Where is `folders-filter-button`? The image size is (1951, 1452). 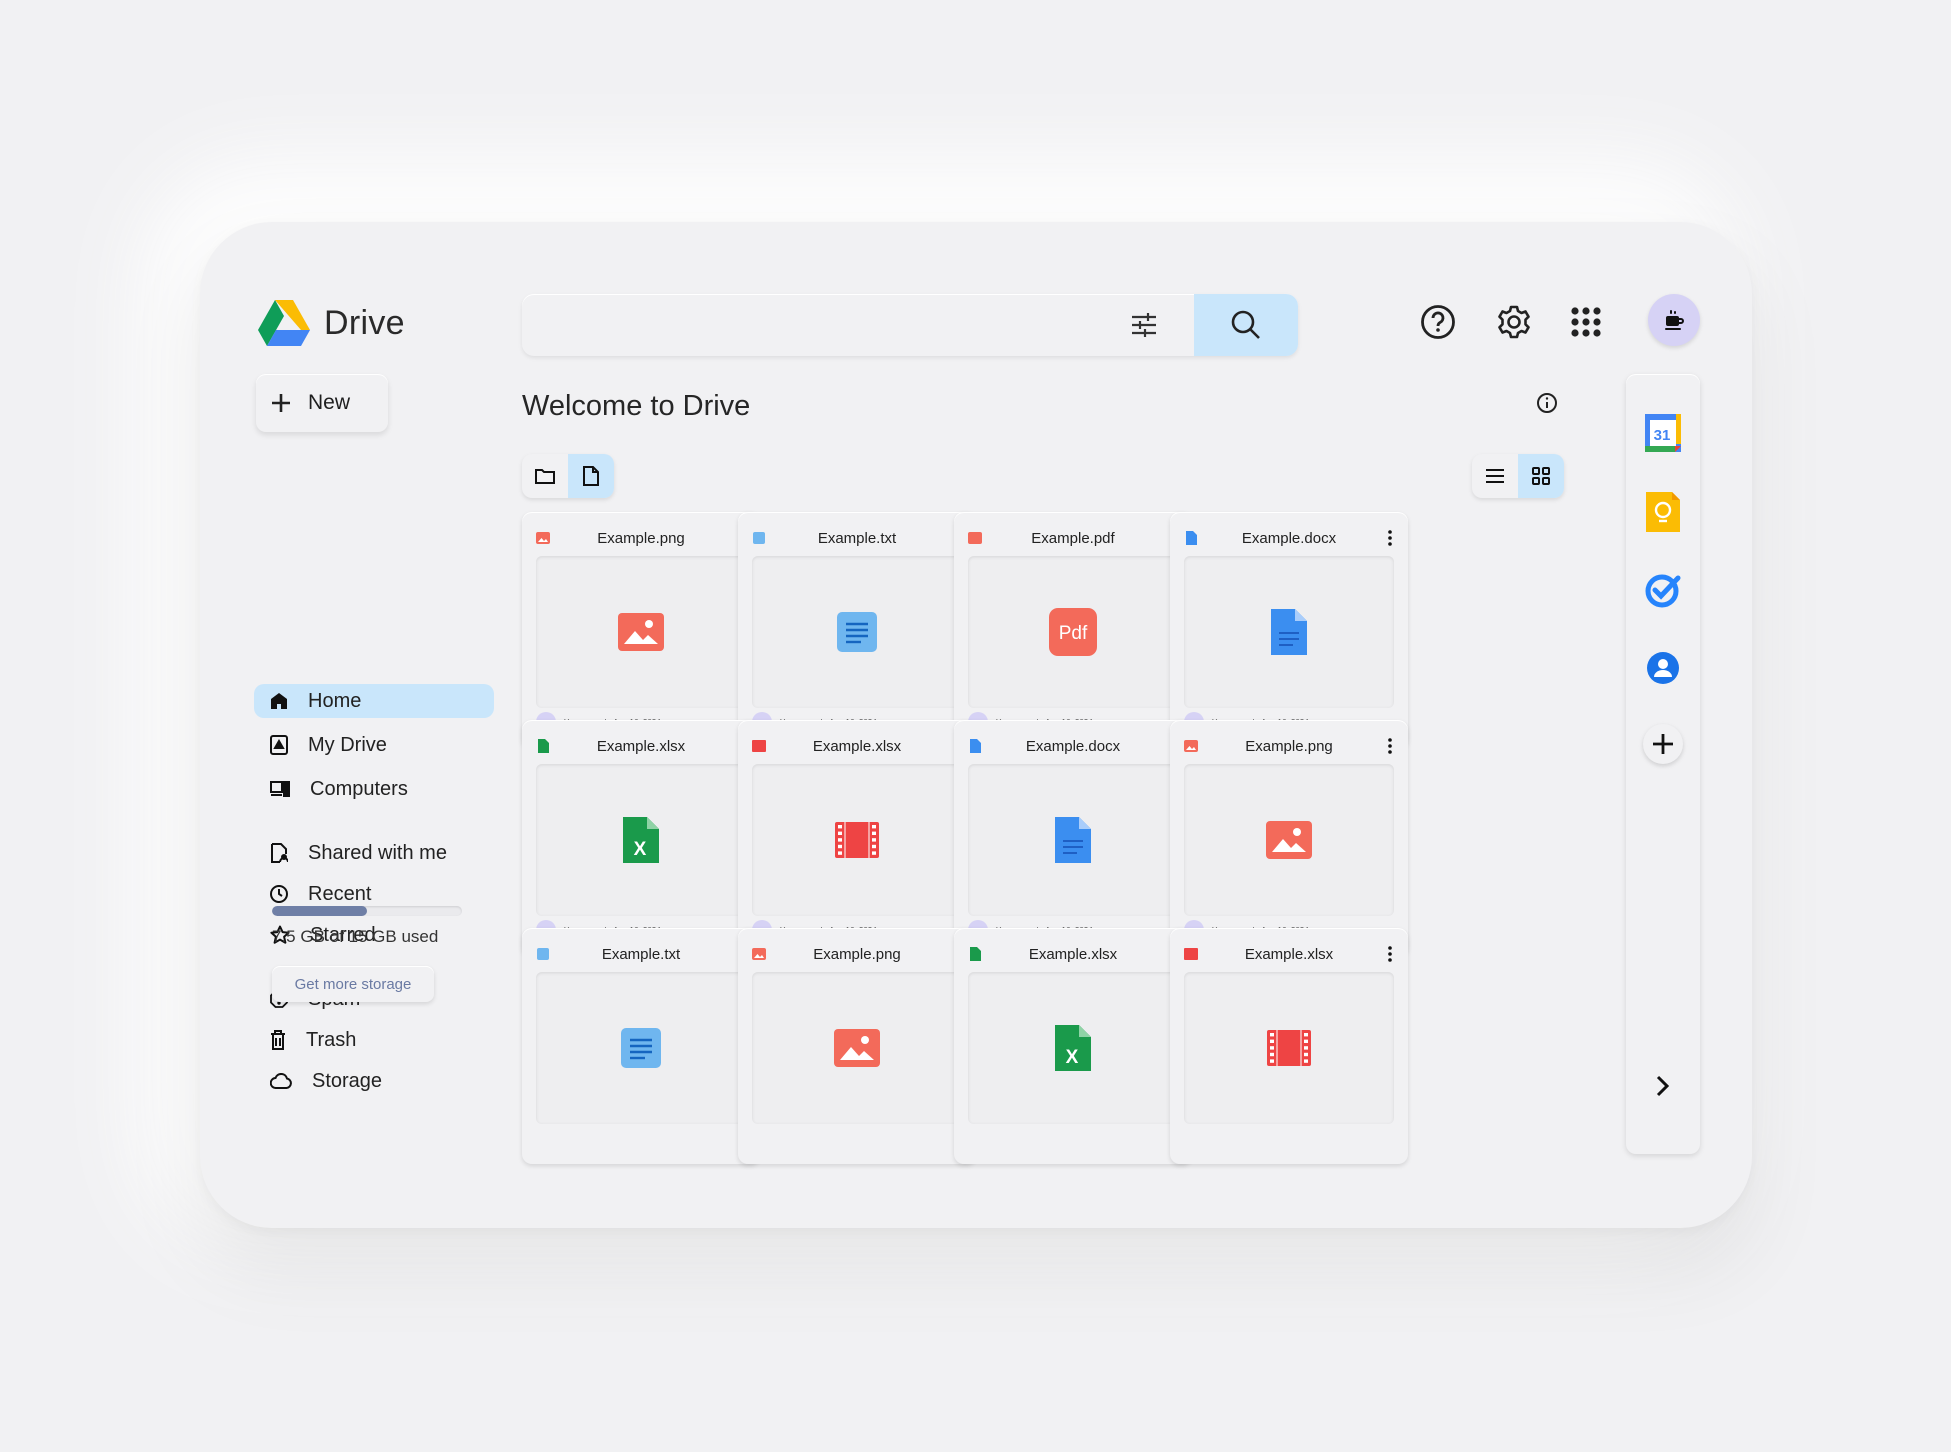
folders-filter-button is located at coordinates (545, 476).